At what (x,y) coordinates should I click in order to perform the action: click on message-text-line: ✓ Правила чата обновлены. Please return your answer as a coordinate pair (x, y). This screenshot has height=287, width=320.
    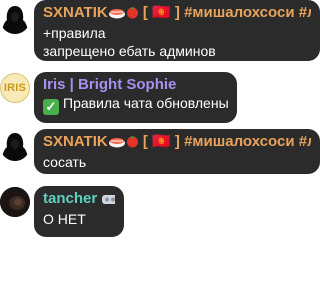
    Looking at the image, I should click on (136, 104).